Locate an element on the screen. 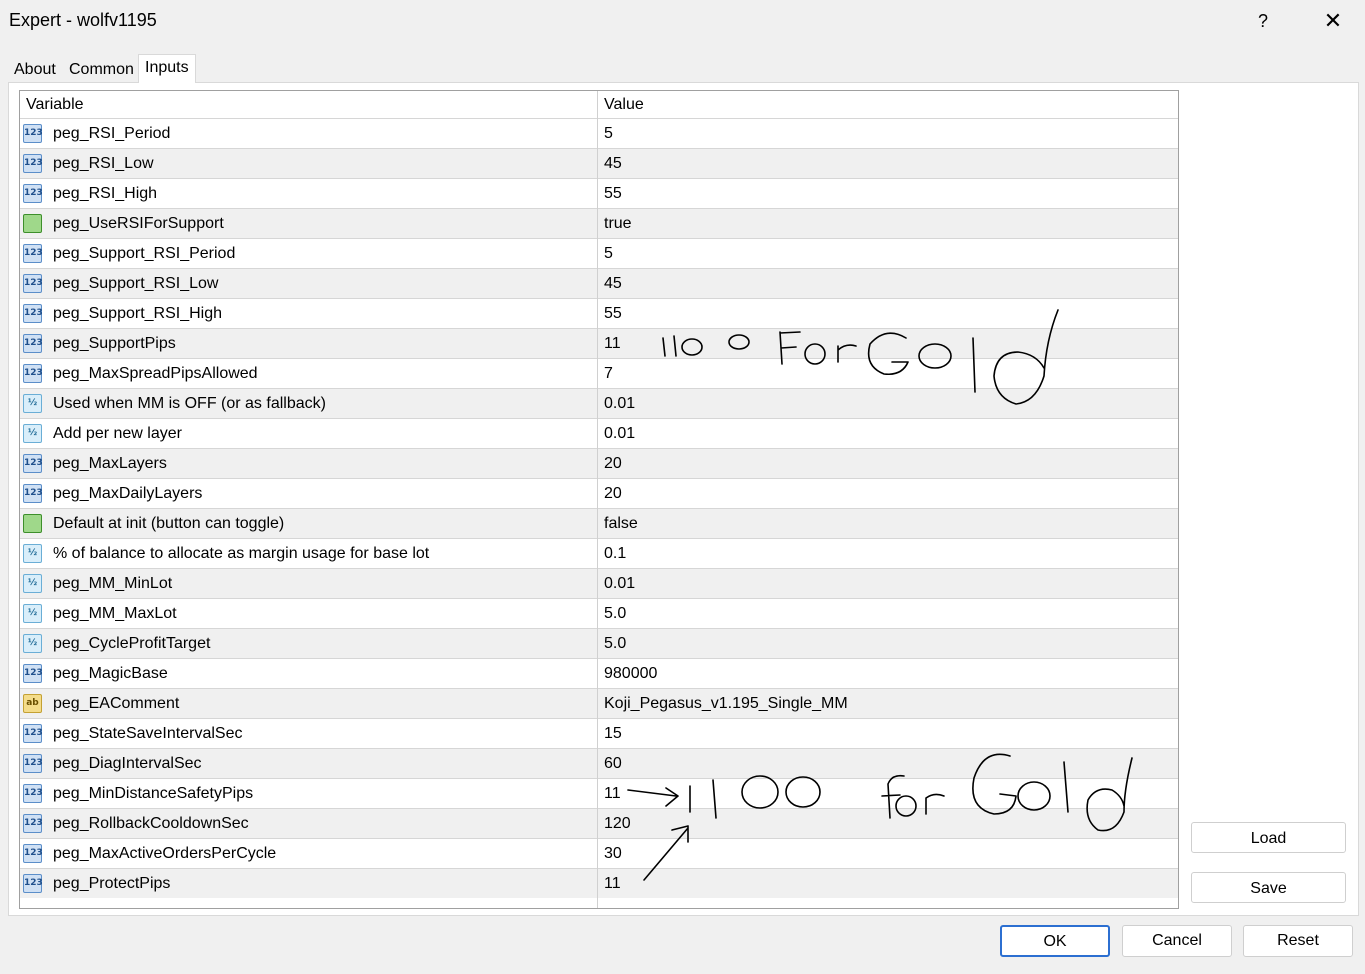 Image resolution: width=1365 pixels, height=974 pixels. variable-name: peg_MaxLayers is located at coordinates (110, 463).